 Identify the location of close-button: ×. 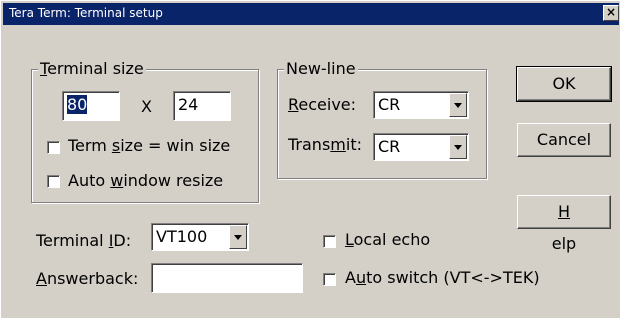
(611, 13).